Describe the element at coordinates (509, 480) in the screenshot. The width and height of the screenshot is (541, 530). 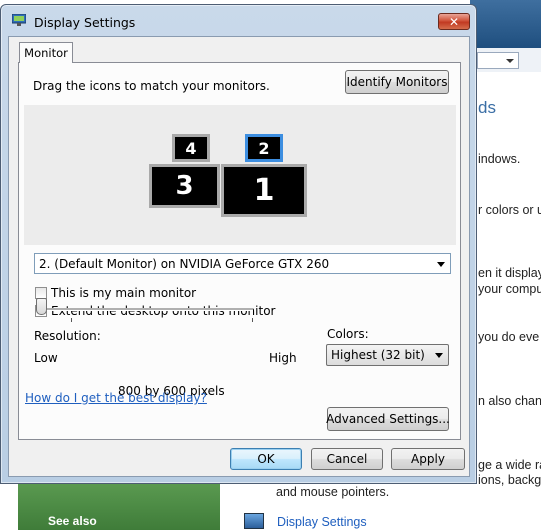
I see `background-text-line: ions, backgr` at that location.